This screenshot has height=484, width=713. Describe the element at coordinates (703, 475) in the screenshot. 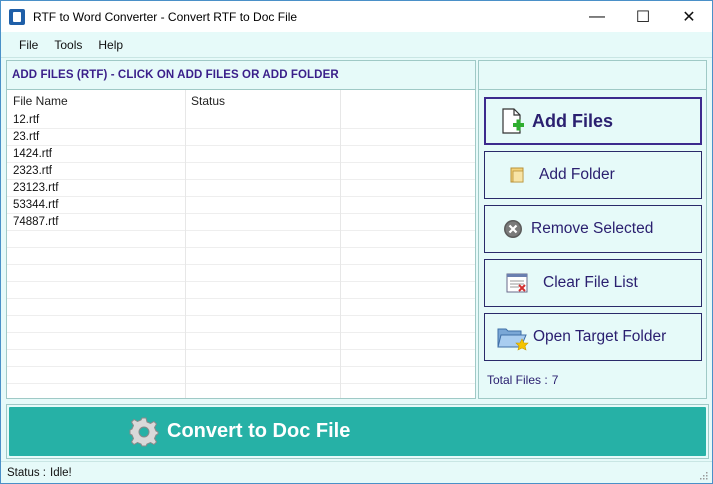

I see `resize-grip-icon` at that location.